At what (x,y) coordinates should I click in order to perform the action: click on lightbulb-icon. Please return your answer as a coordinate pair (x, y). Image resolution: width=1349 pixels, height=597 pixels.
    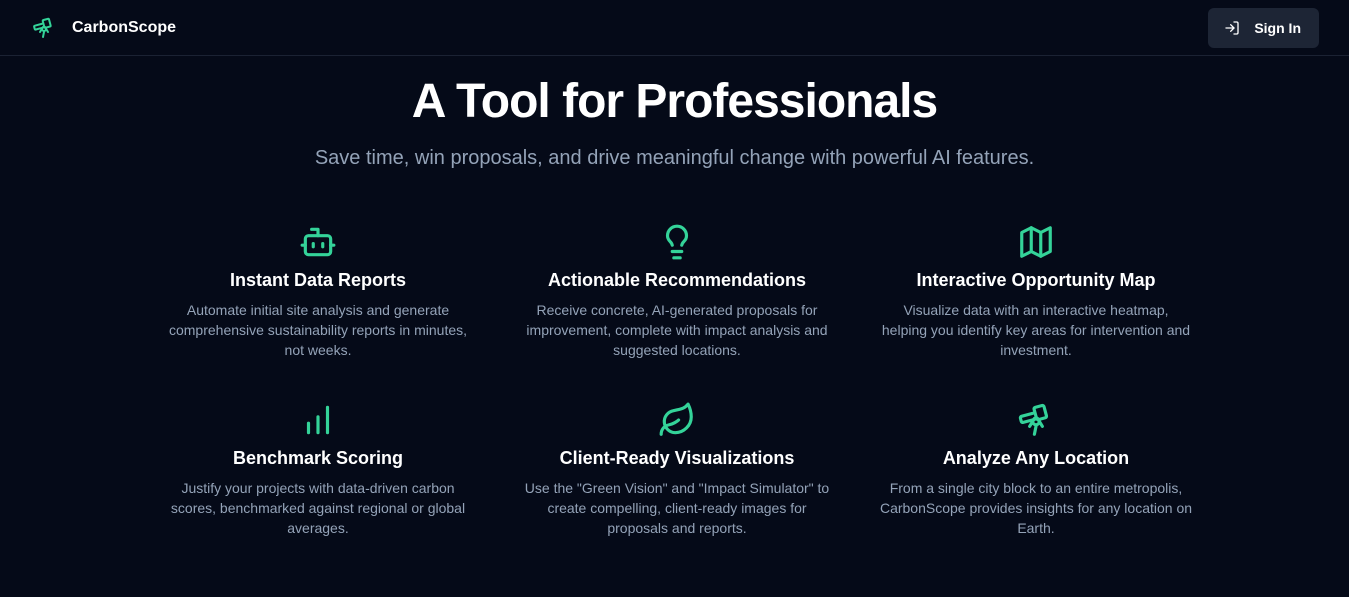
    Looking at the image, I should click on (677, 242).